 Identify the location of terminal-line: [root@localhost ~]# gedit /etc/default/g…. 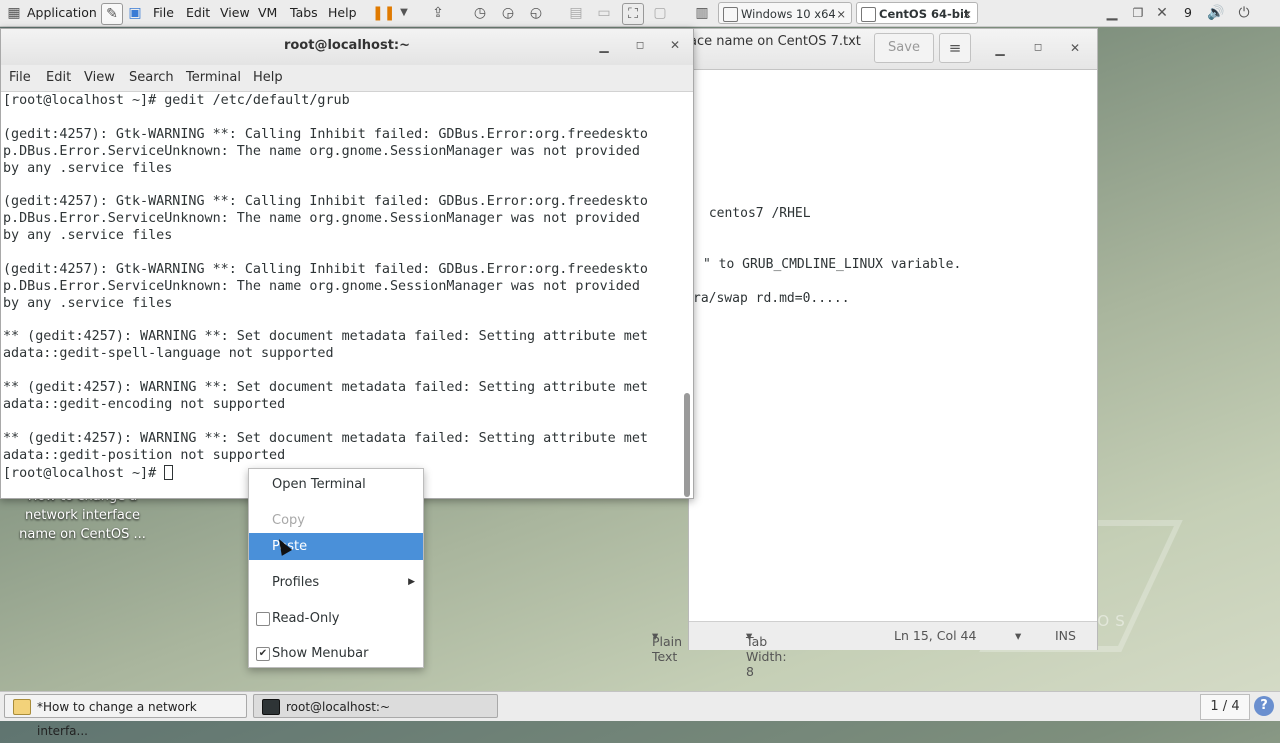
(176, 100).